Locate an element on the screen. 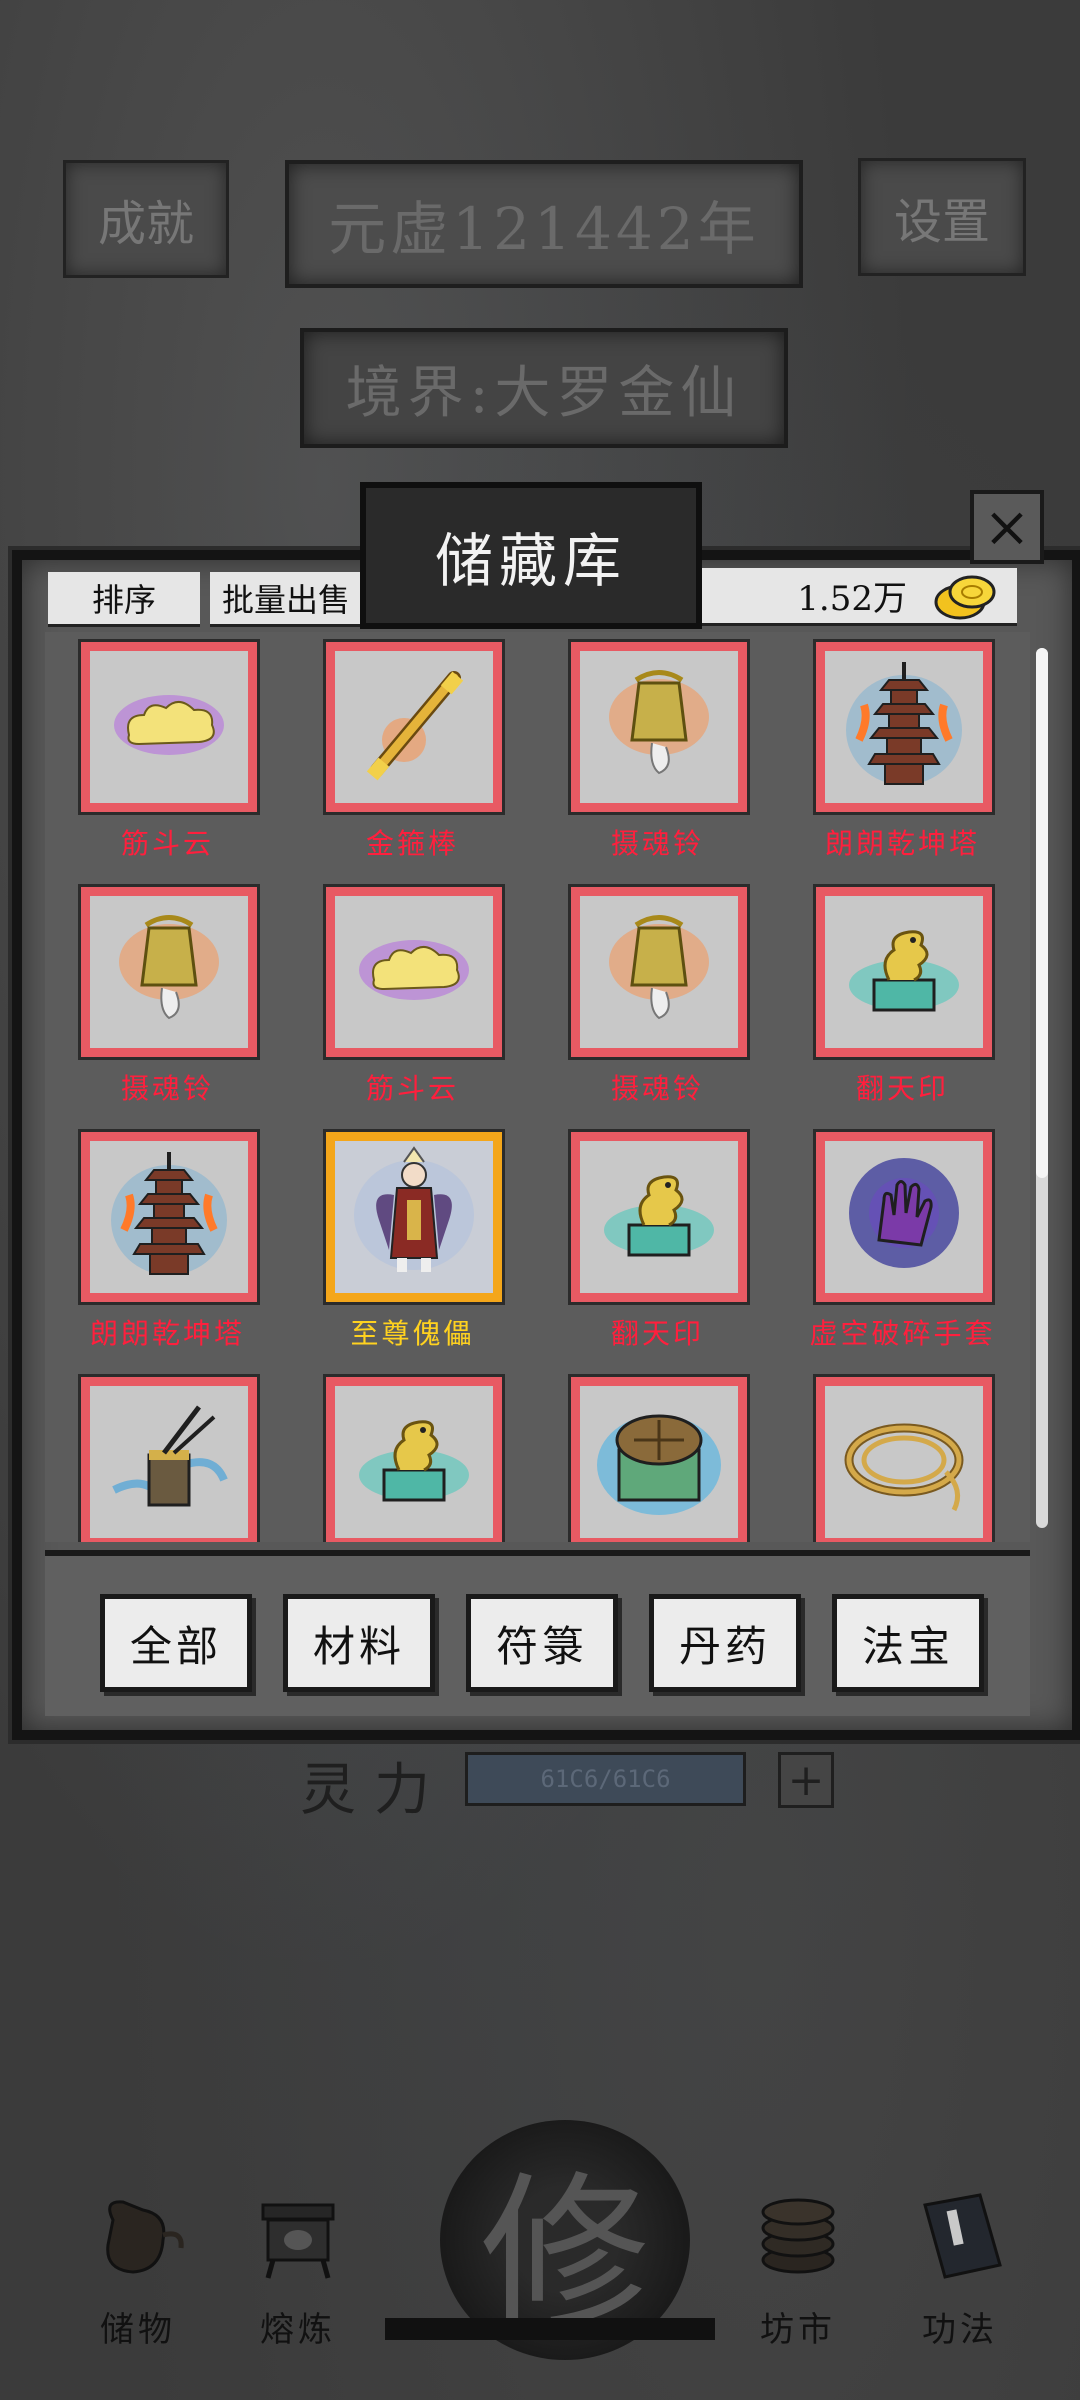  book-icon is located at coordinates (960, 2235).